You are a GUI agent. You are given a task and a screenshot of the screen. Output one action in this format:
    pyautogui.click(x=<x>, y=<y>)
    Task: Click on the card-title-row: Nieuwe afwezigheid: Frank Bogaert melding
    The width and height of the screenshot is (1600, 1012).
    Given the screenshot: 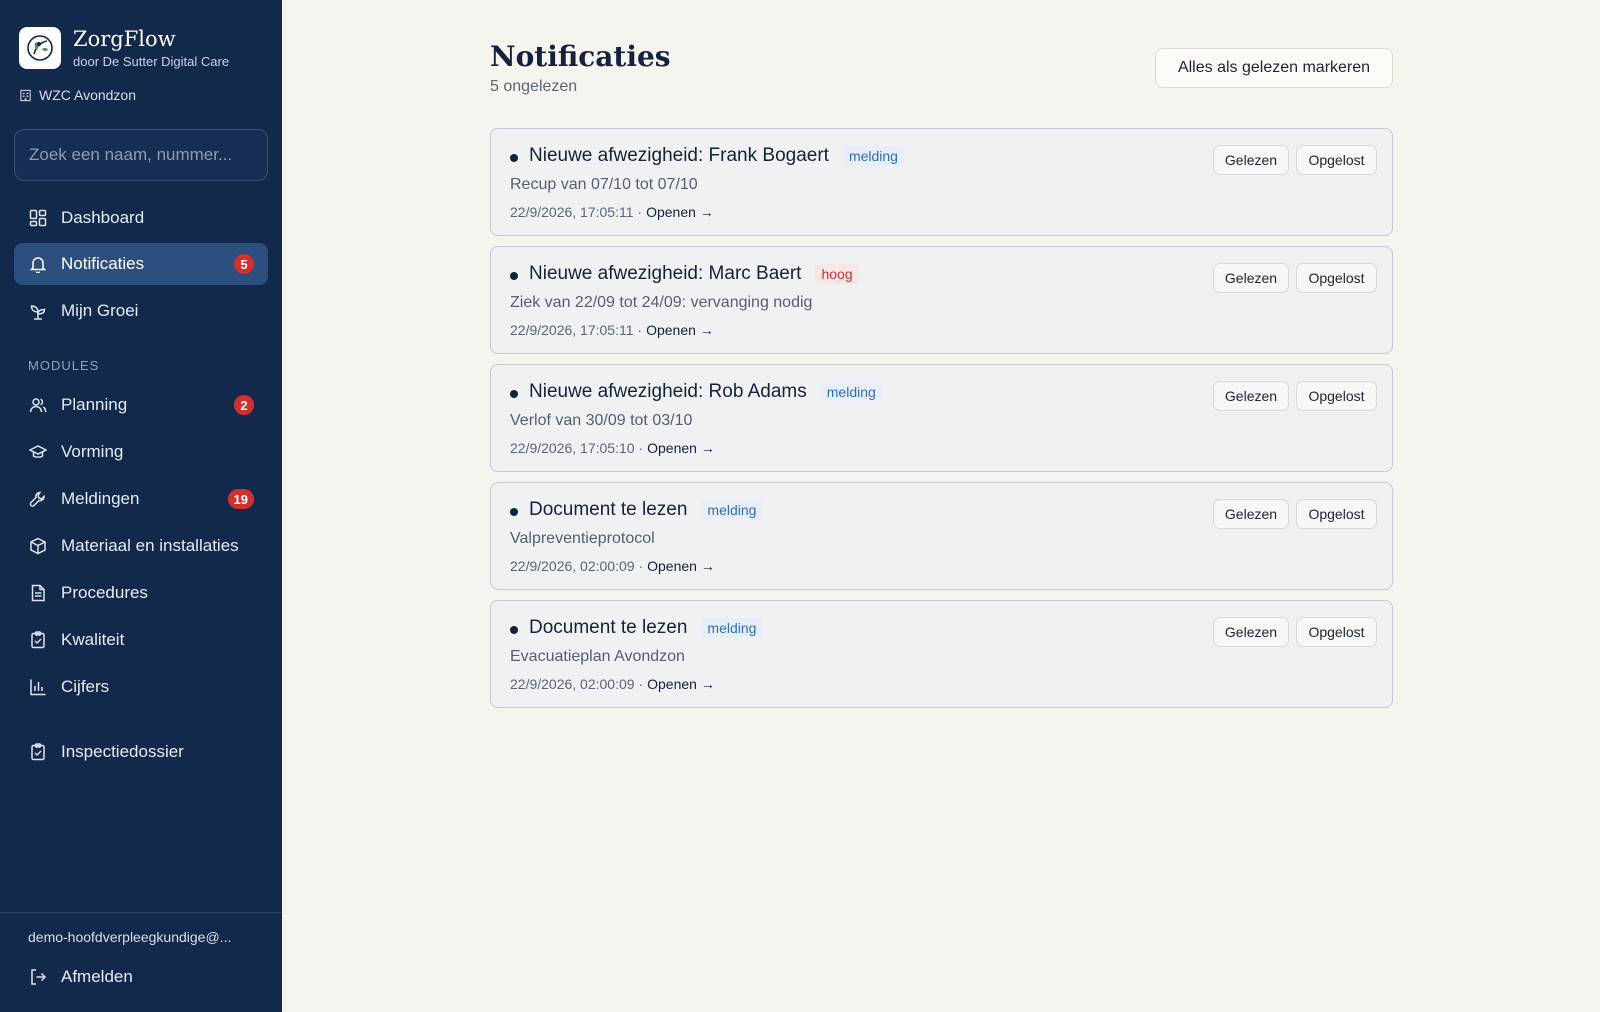 What is the action you would take?
    pyautogui.click(x=716, y=156)
    